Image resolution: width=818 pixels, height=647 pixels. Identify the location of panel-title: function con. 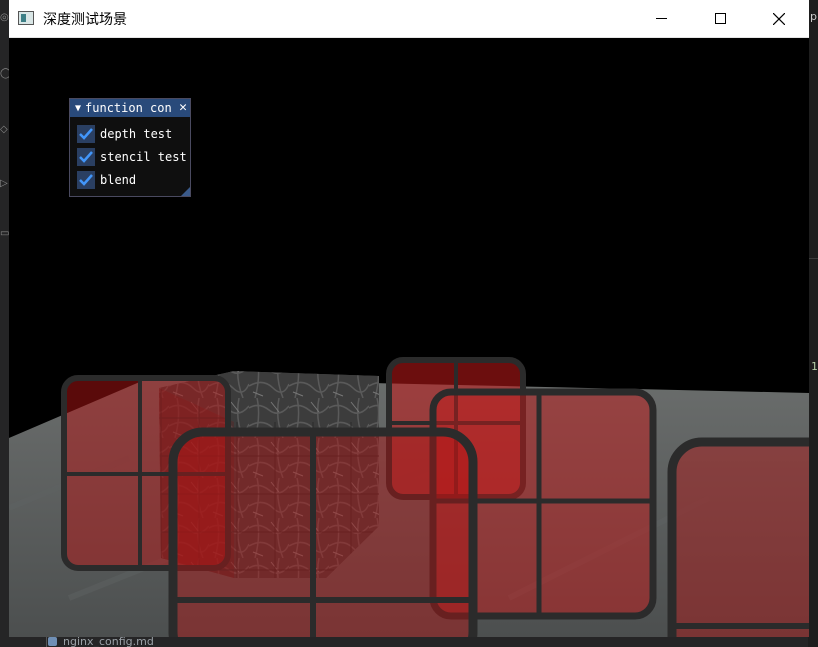
(128, 108).